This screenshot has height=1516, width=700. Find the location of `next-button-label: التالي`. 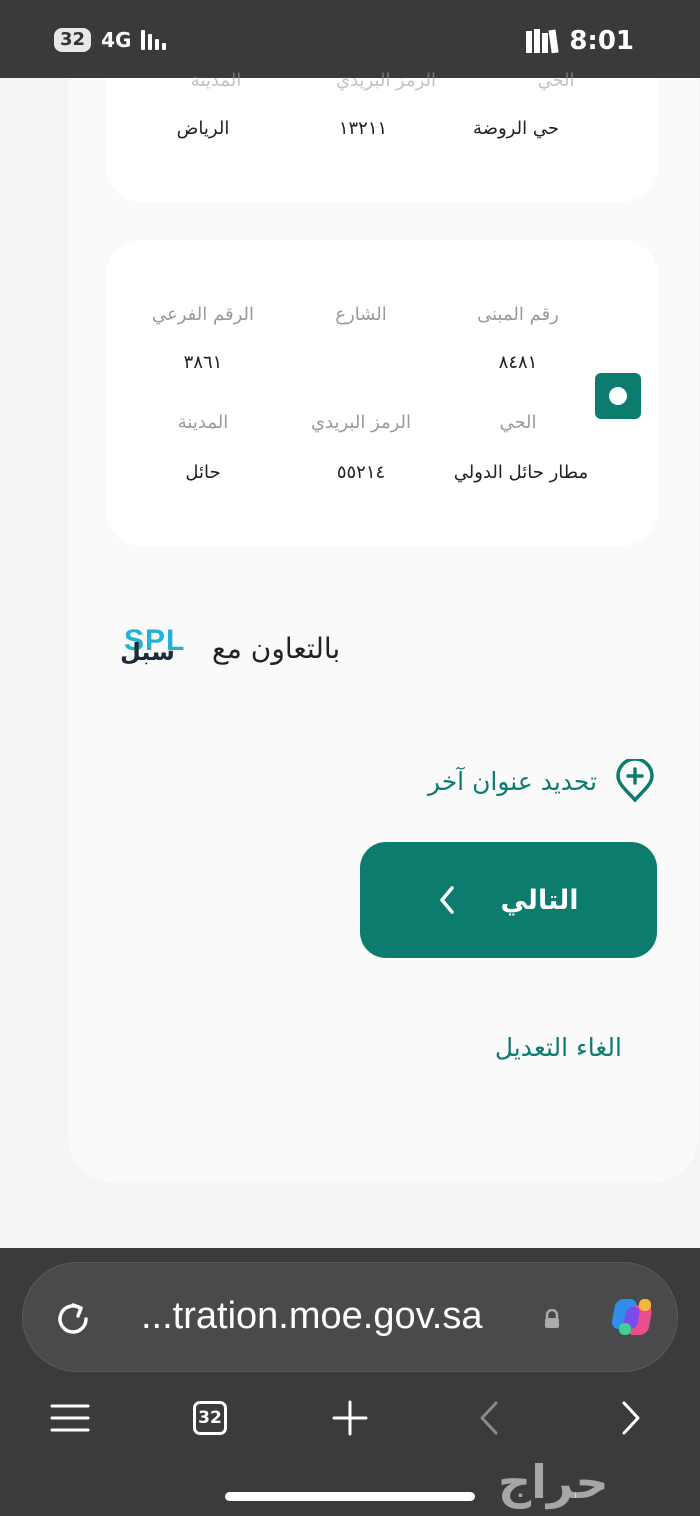

next-button-label: التالي is located at coordinates (539, 900).